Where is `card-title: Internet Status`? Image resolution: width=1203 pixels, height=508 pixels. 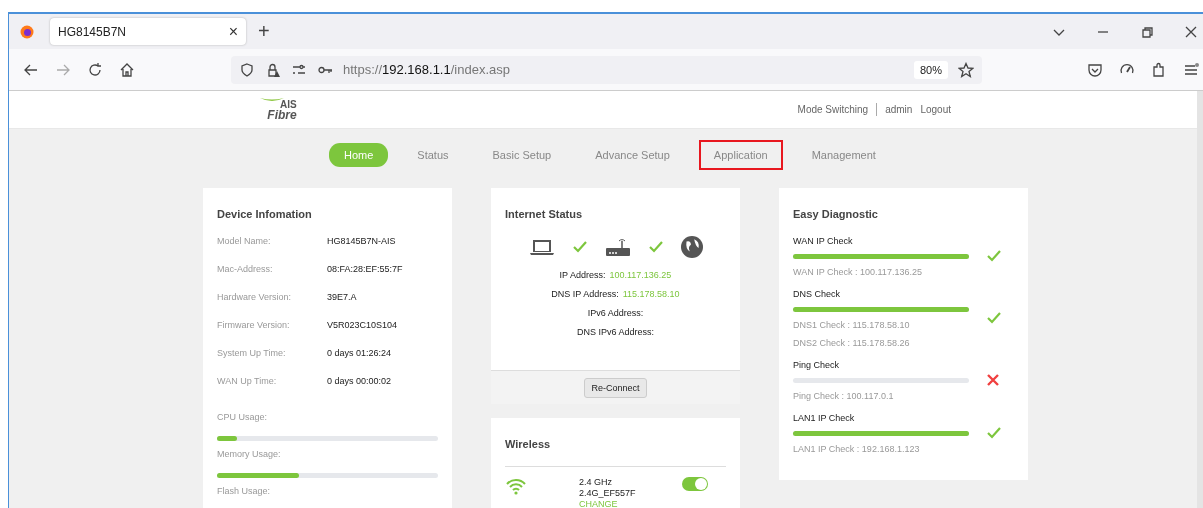
card-title: Internet Status is located at coordinates (544, 214).